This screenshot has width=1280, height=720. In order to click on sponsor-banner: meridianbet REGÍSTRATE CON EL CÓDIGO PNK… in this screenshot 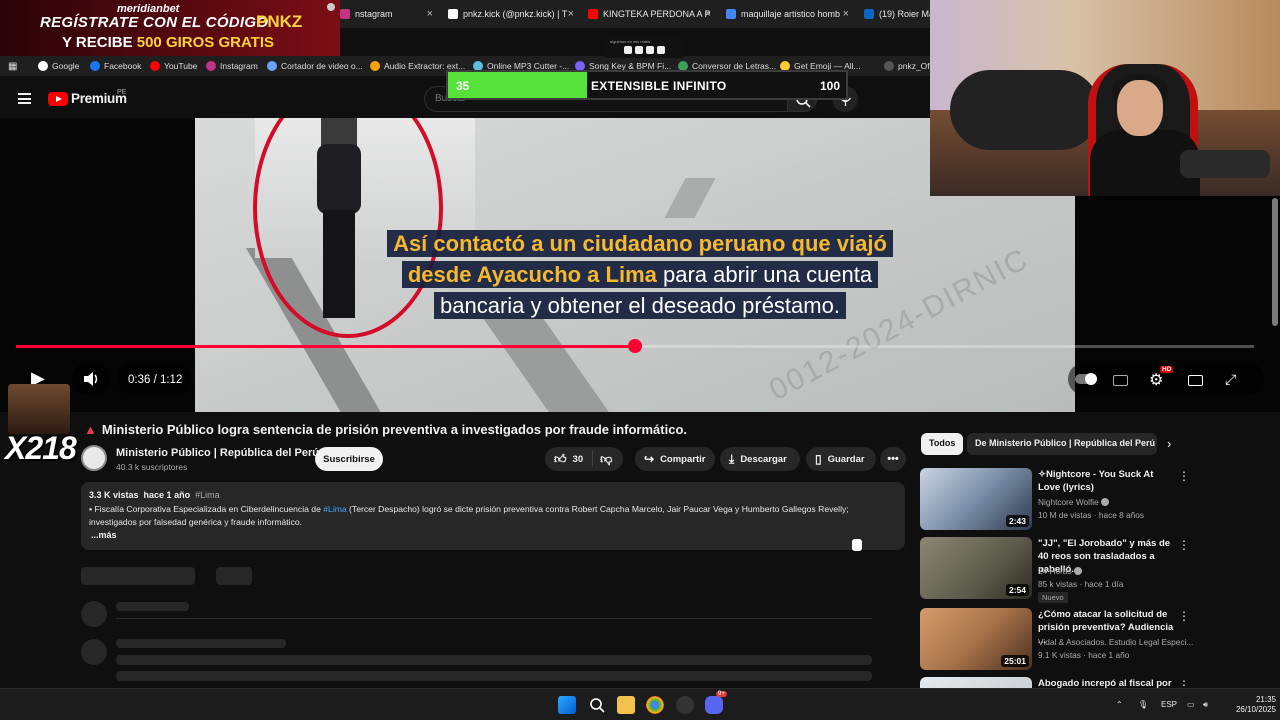, I will do `click(170, 28)`.